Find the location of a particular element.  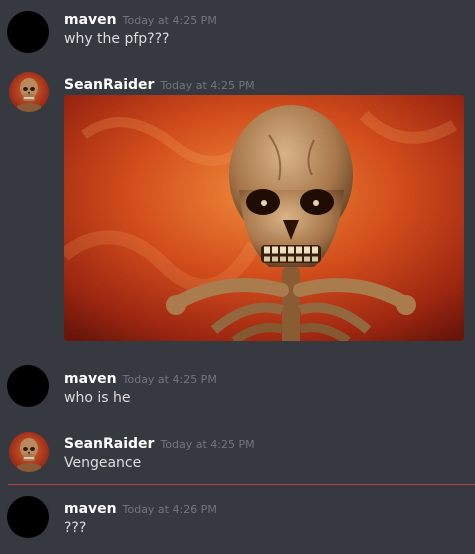

message-content: Vengeance is located at coordinates (103, 463).